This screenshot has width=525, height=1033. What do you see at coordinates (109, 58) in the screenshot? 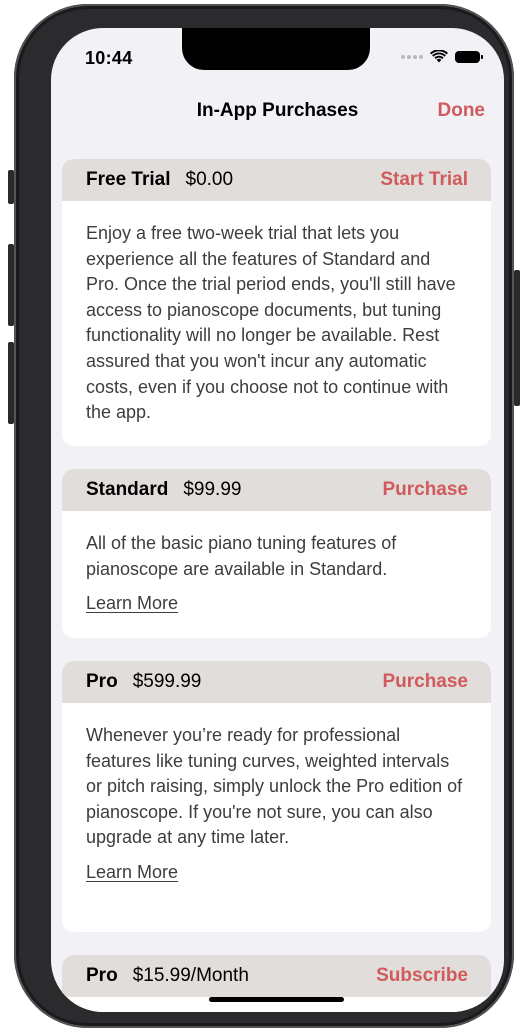
I see `status-time: 10:44` at bounding box center [109, 58].